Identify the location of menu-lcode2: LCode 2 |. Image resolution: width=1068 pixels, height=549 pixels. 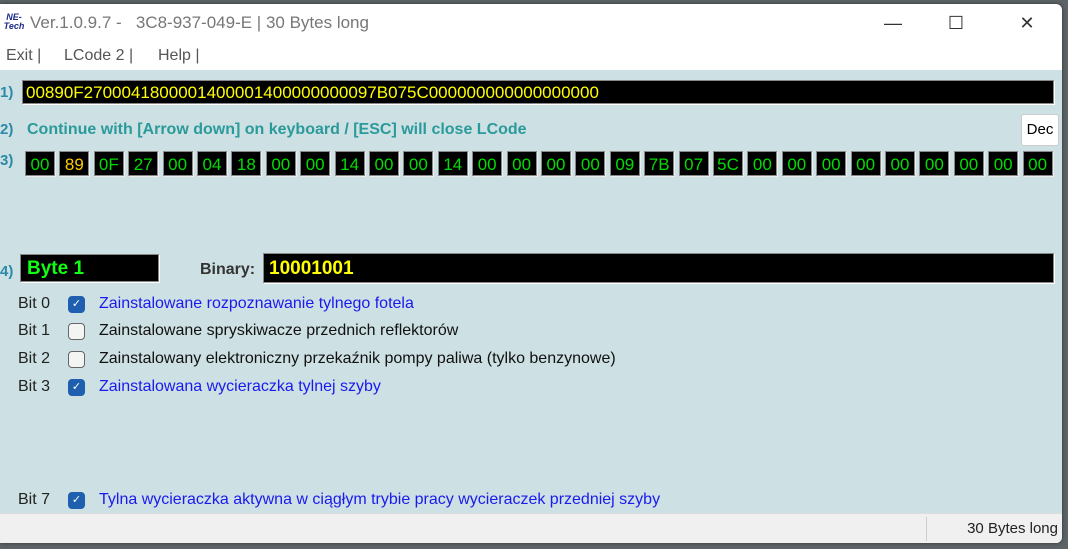
(98, 56).